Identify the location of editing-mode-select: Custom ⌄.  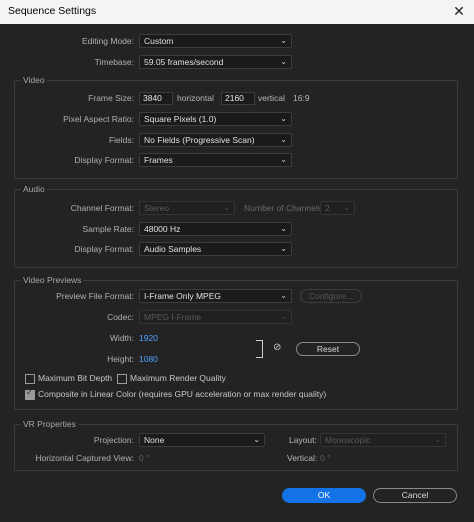
(215, 41).